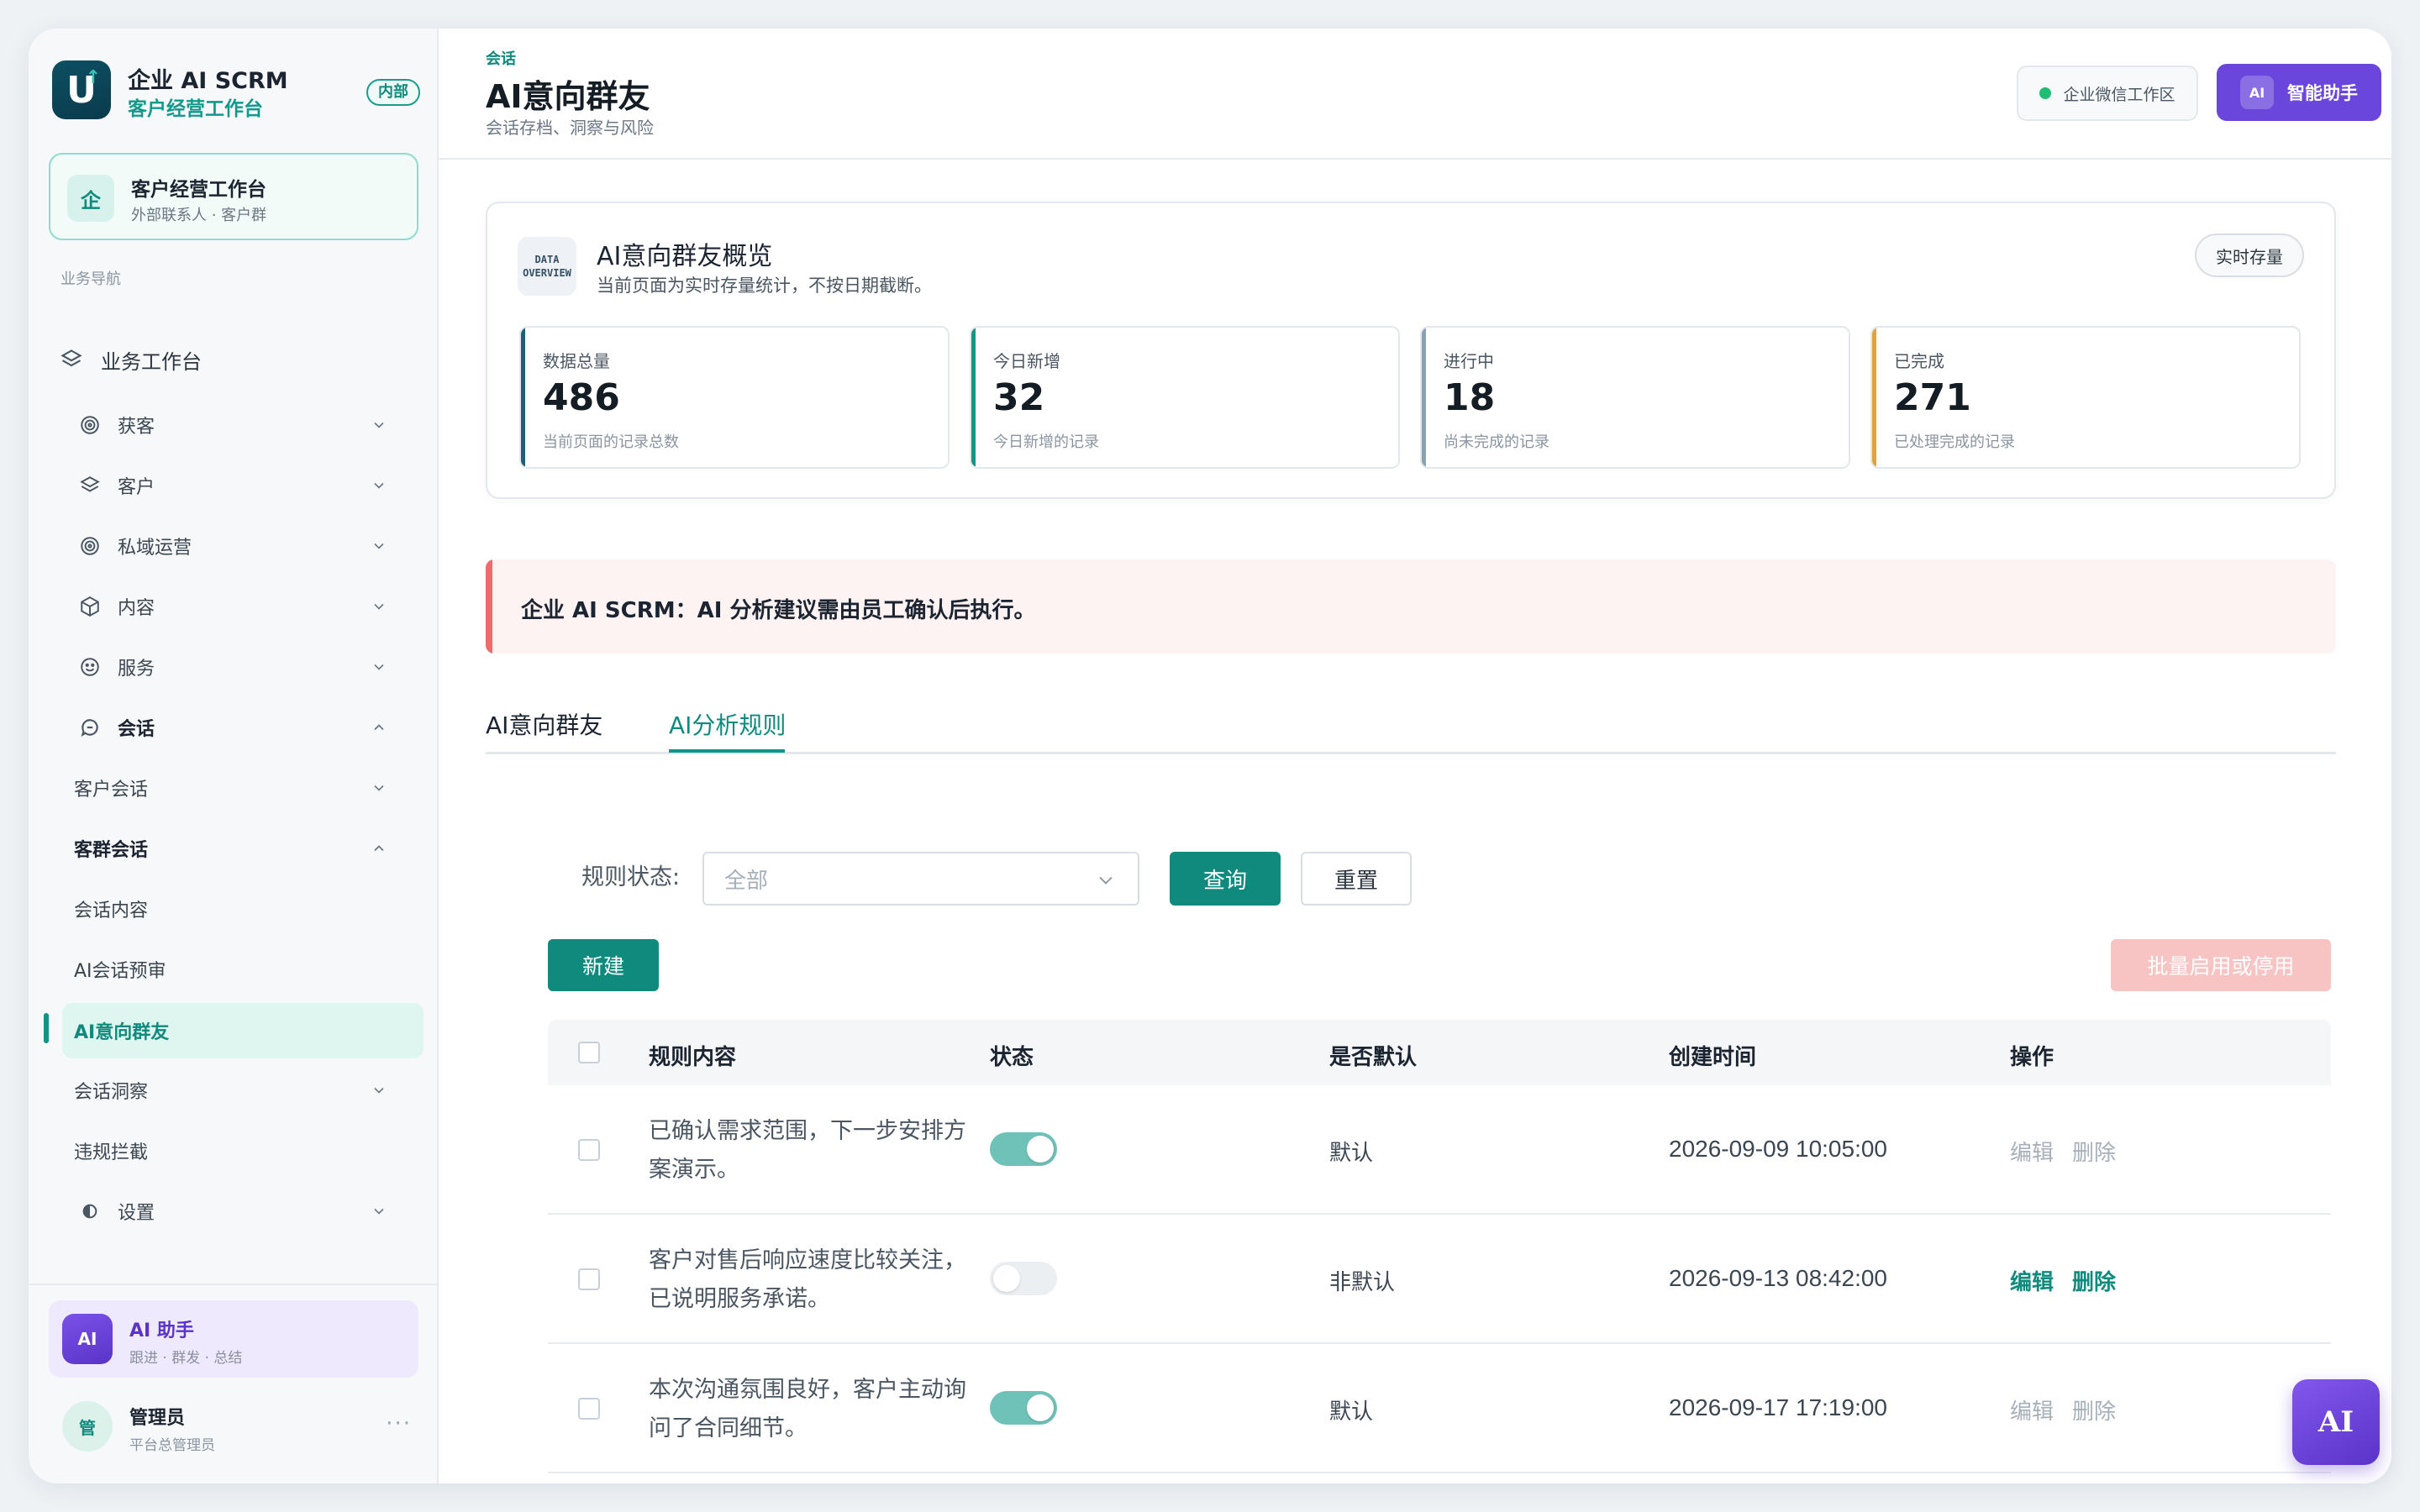 Image resolution: width=2420 pixels, height=1512 pixels. What do you see at coordinates (1778, 1407) in the screenshot?
I see `created-time: 2026-09-17 17:19:00` at bounding box center [1778, 1407].